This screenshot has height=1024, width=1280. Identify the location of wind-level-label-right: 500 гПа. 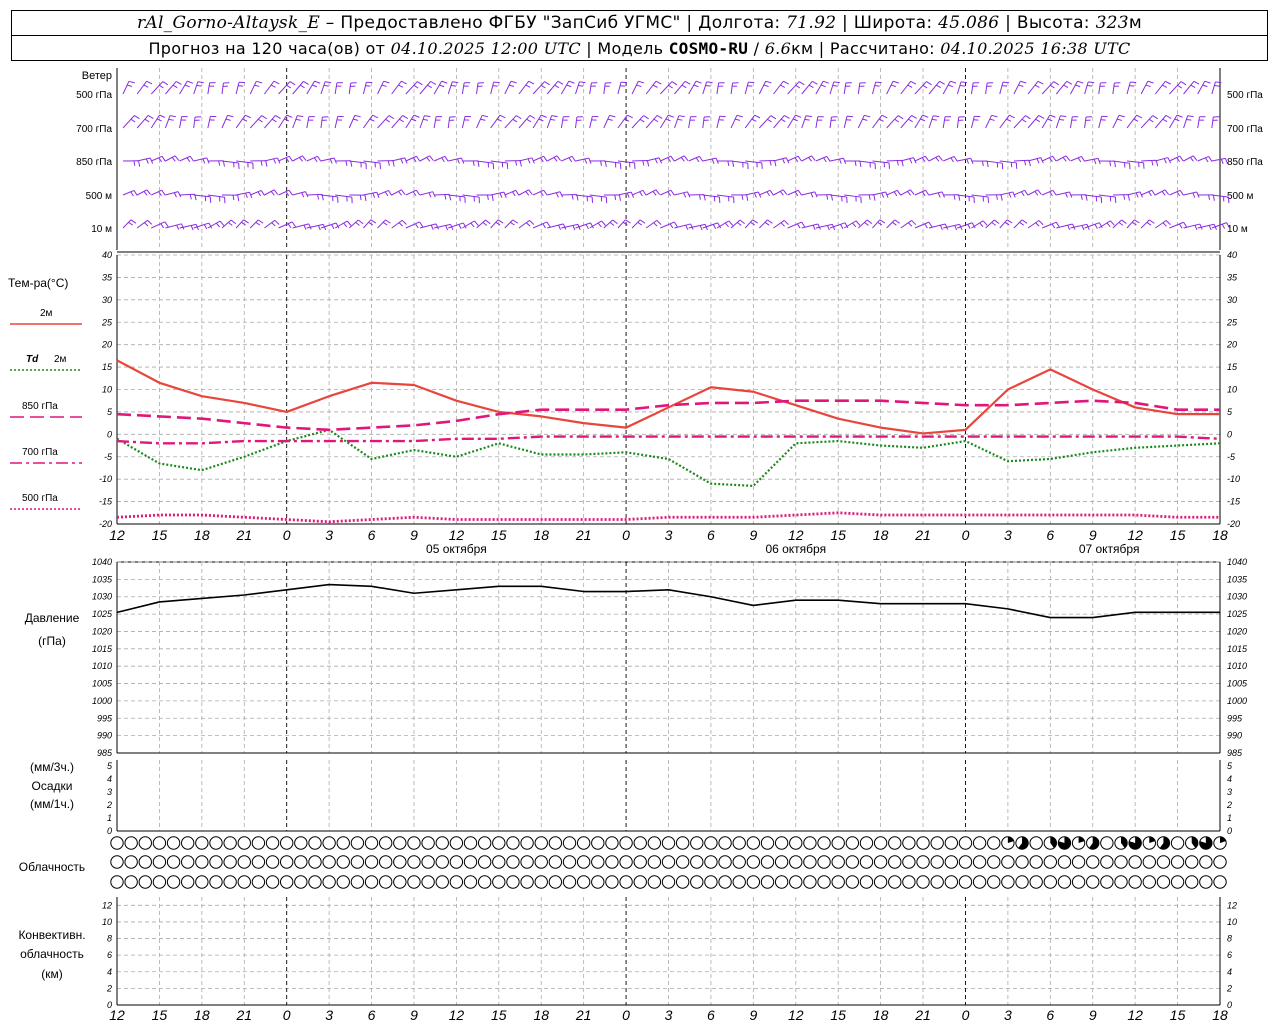
(1245, 95).